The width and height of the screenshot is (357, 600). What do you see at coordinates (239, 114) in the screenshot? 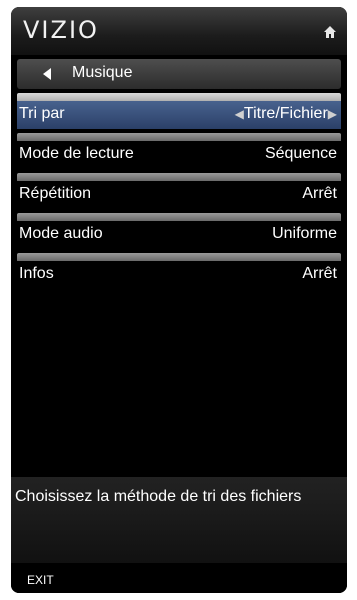
I see `left-arrow-icon: ◀` at bounding box center [239, 114].